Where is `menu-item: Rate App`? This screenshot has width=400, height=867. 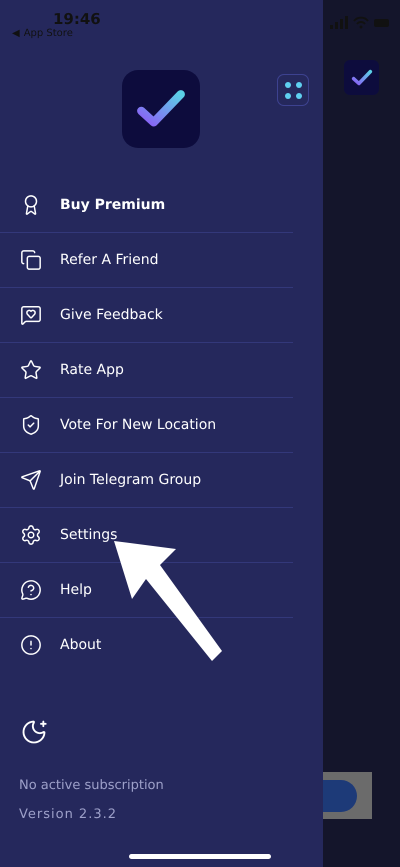 menu-item: Rate App is located at coordinates (146, 370).